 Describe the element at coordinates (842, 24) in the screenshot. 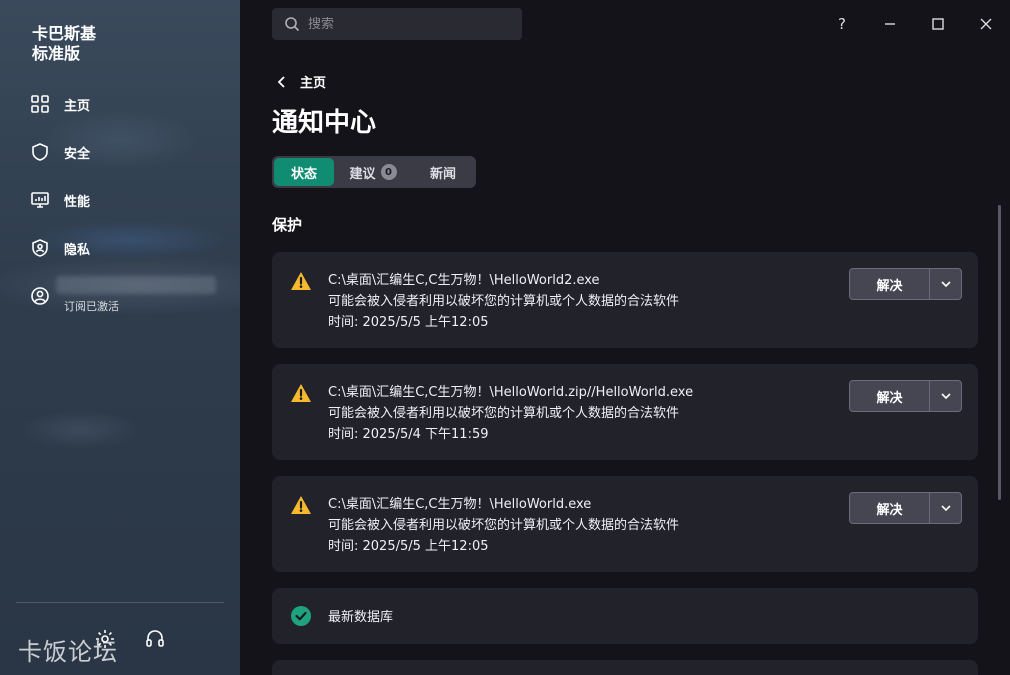

I see `help-button: ?` at that location.